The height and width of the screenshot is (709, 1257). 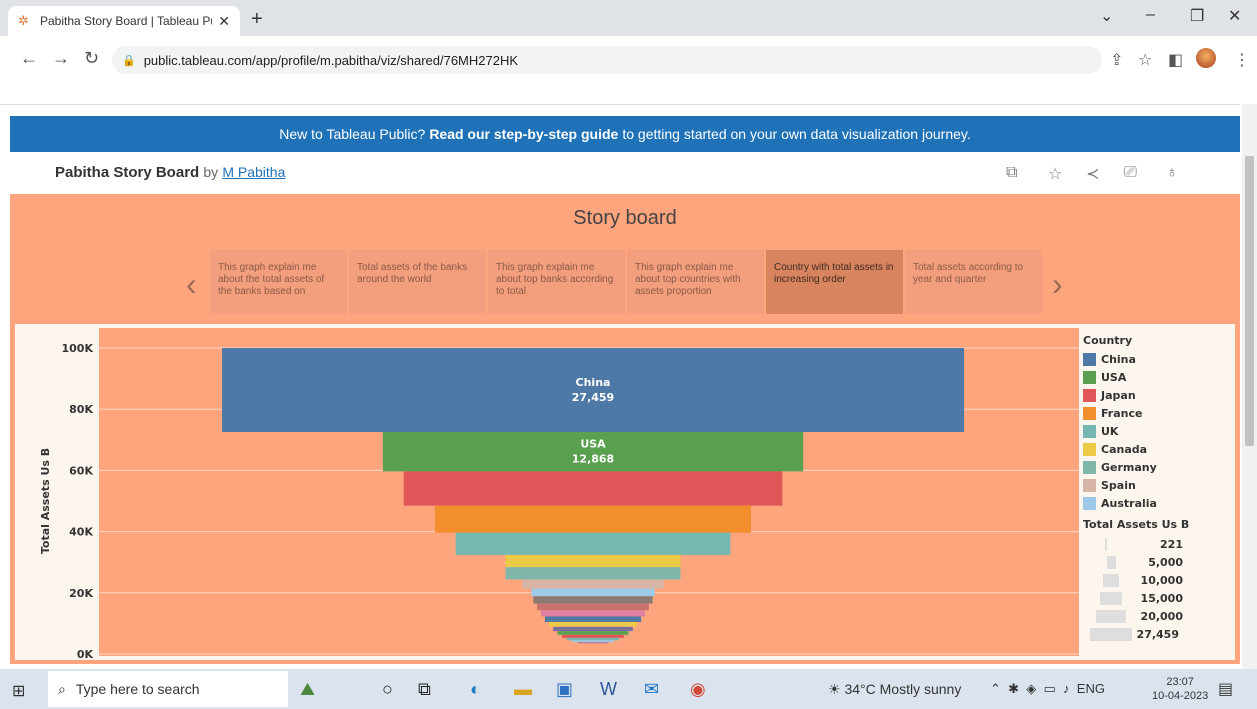 I want to click on clock: 23:07 10-04-2023, so click(x=1180, y=689).